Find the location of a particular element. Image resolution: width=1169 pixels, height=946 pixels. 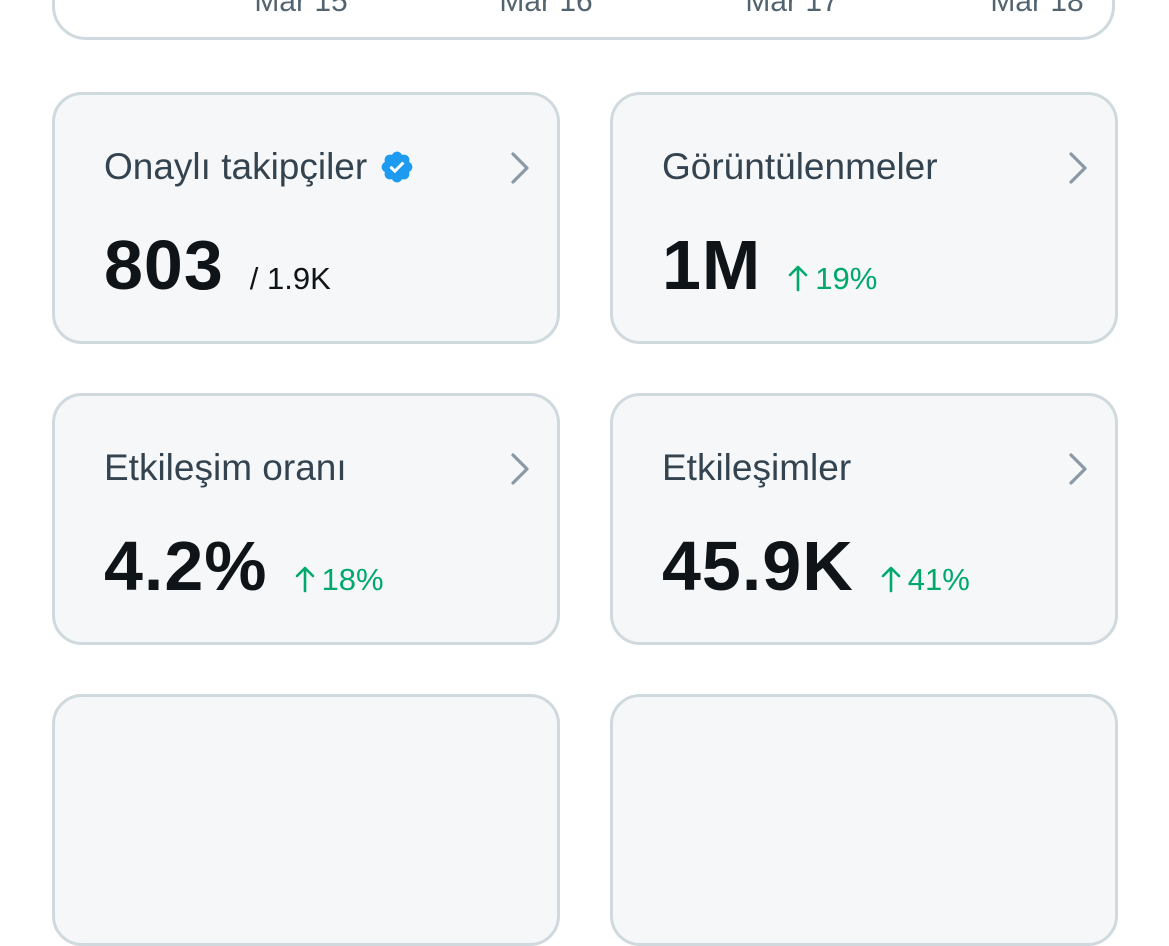

chart-x-tick: Mar 17 is located at coordinates (792, 9).